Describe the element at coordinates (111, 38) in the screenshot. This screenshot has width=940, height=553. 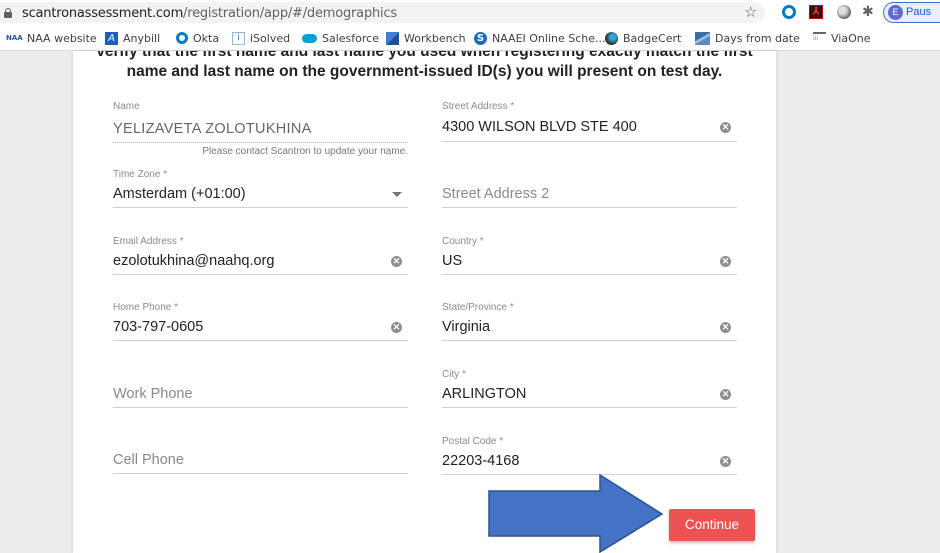
I see `anybill-icon: A` at that location.